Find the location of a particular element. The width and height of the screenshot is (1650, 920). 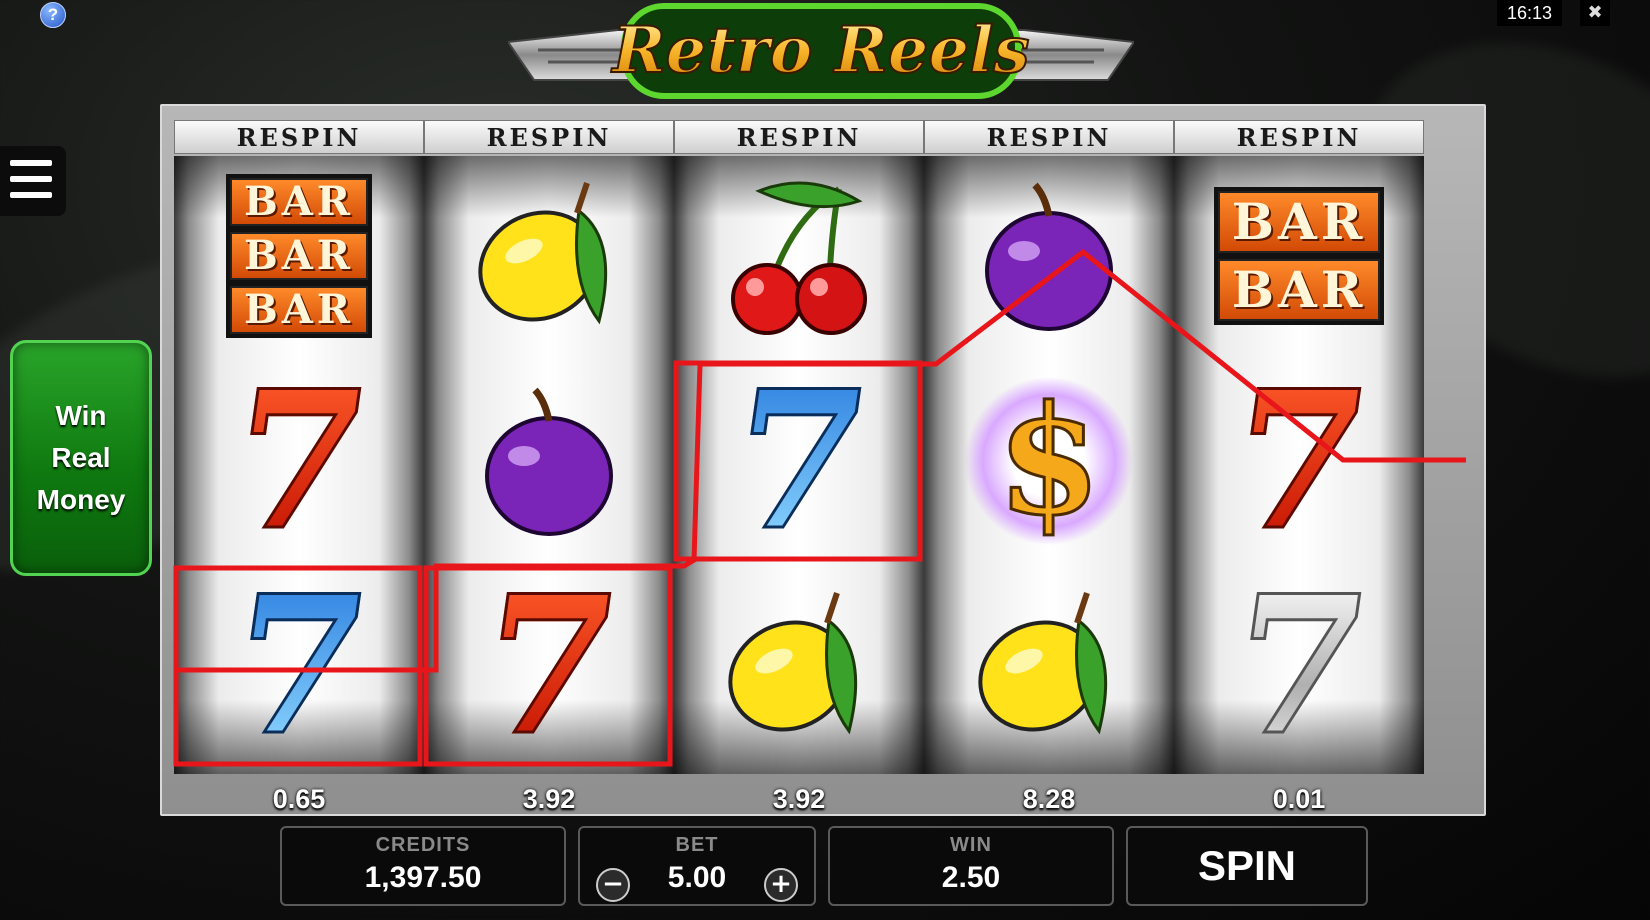

reel-symbol-bar-triple: BAR BAR BAR is located at coordinates (299, 256).